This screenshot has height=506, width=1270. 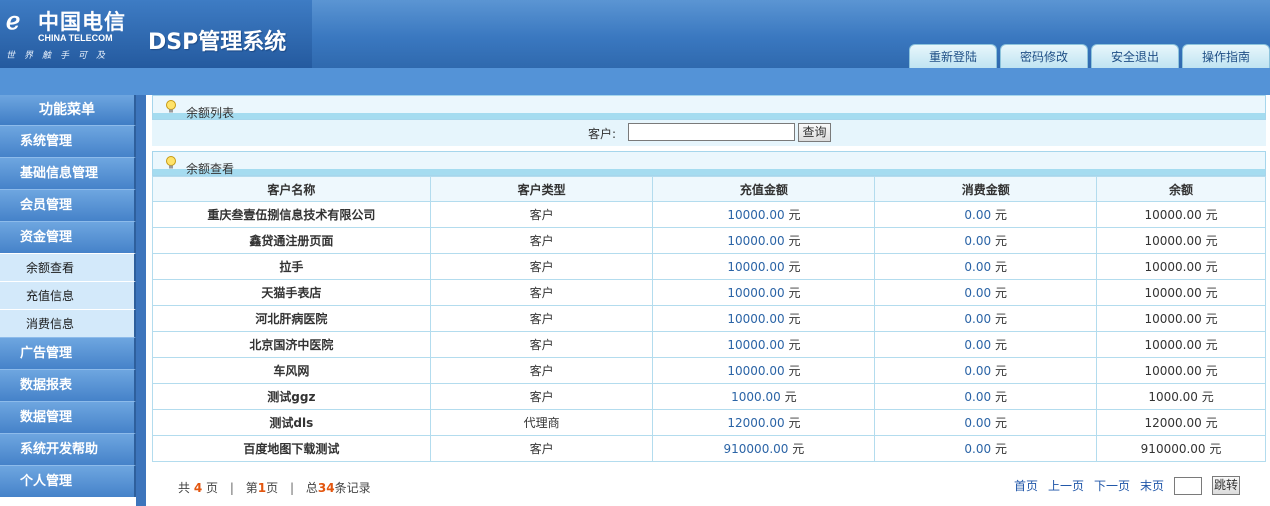 I want to click on customer-name-cell: 鑫贷通注册页面, so click(x=291, y=240).